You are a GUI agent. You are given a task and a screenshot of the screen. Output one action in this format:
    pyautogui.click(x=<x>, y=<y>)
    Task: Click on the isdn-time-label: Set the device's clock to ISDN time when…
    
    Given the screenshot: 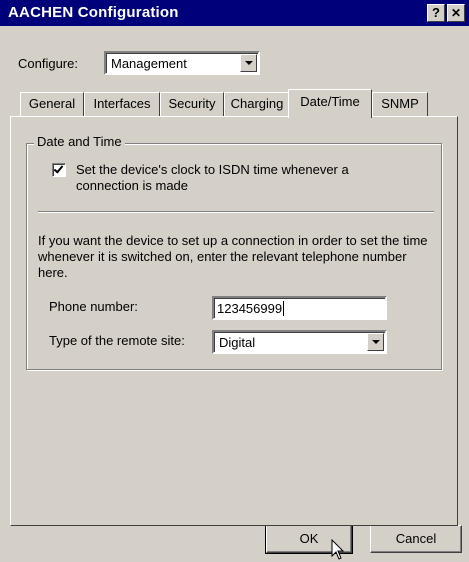 What is the action you would take?
    pyautogui.click(x=236, y=178)
    